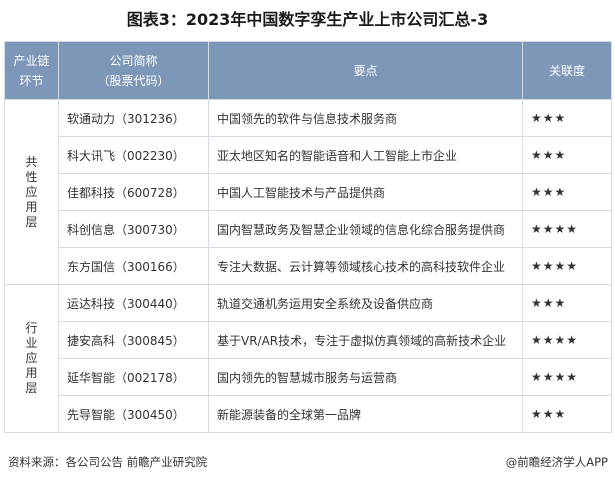  Describe the element at coordinates (133, 266) in the screenshot. I see `company-cell: 东方国信（300166）` at that location.